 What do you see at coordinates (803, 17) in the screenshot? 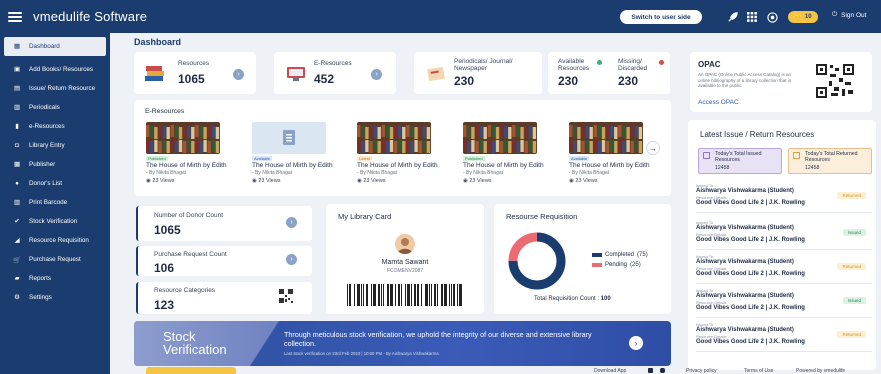
I see `coins-badge: 🪙 10` at bounding box center [803, 17].